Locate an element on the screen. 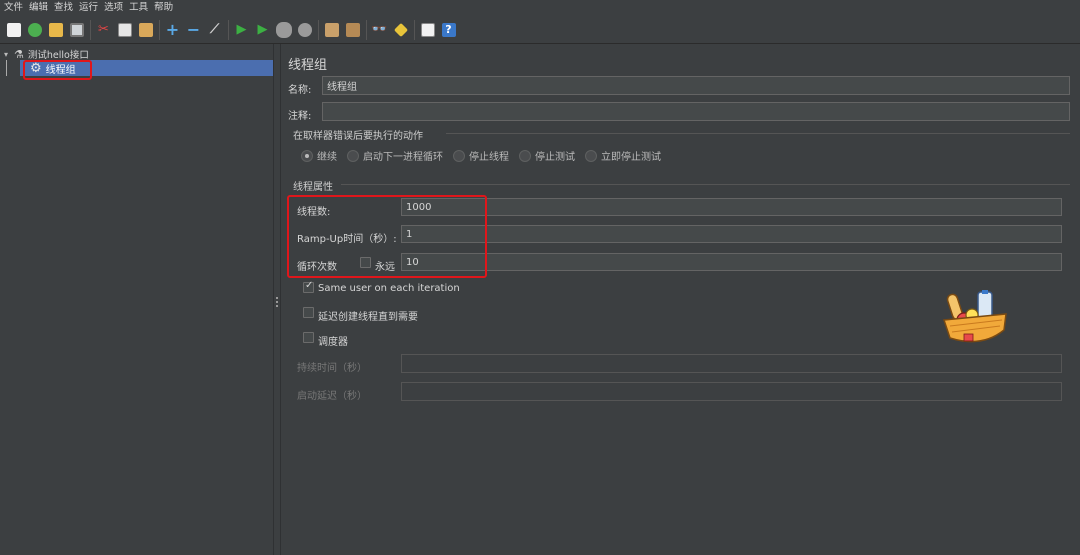 The image size is (1080, 555). duration-label: 持续时间（秒） is located at coordinates (332, 368).